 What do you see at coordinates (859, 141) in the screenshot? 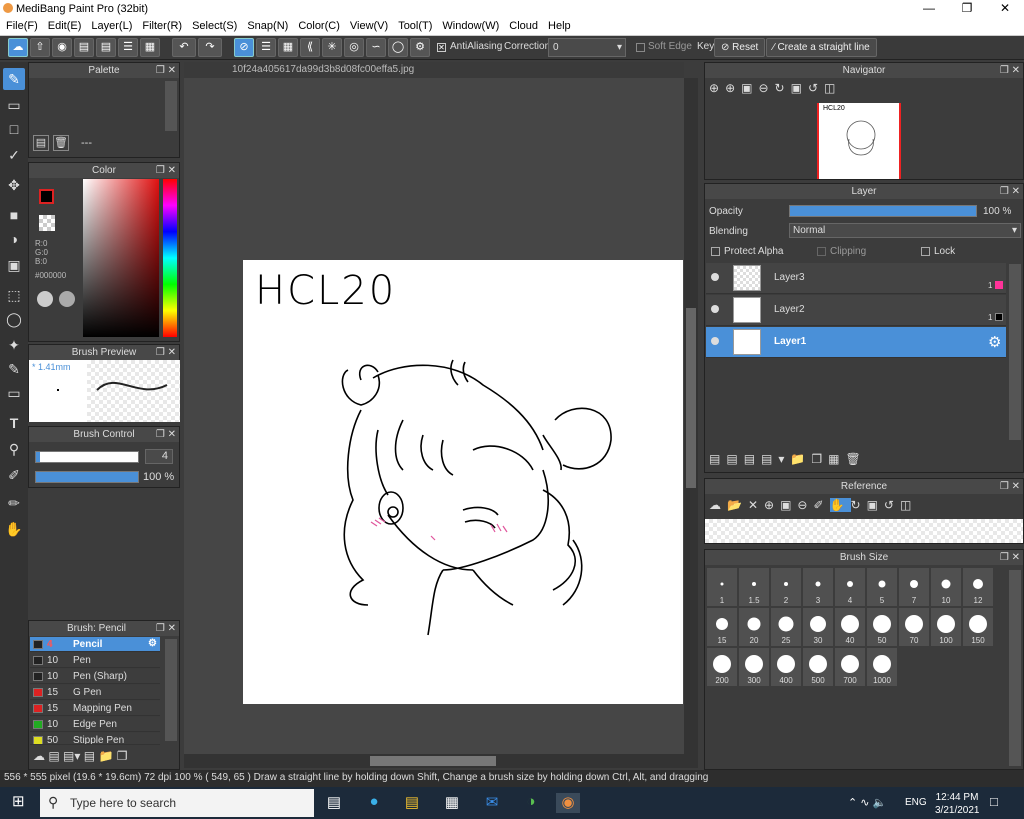
I see `navigator-thumbnail: HCL20` at bounding box center [859, 141].